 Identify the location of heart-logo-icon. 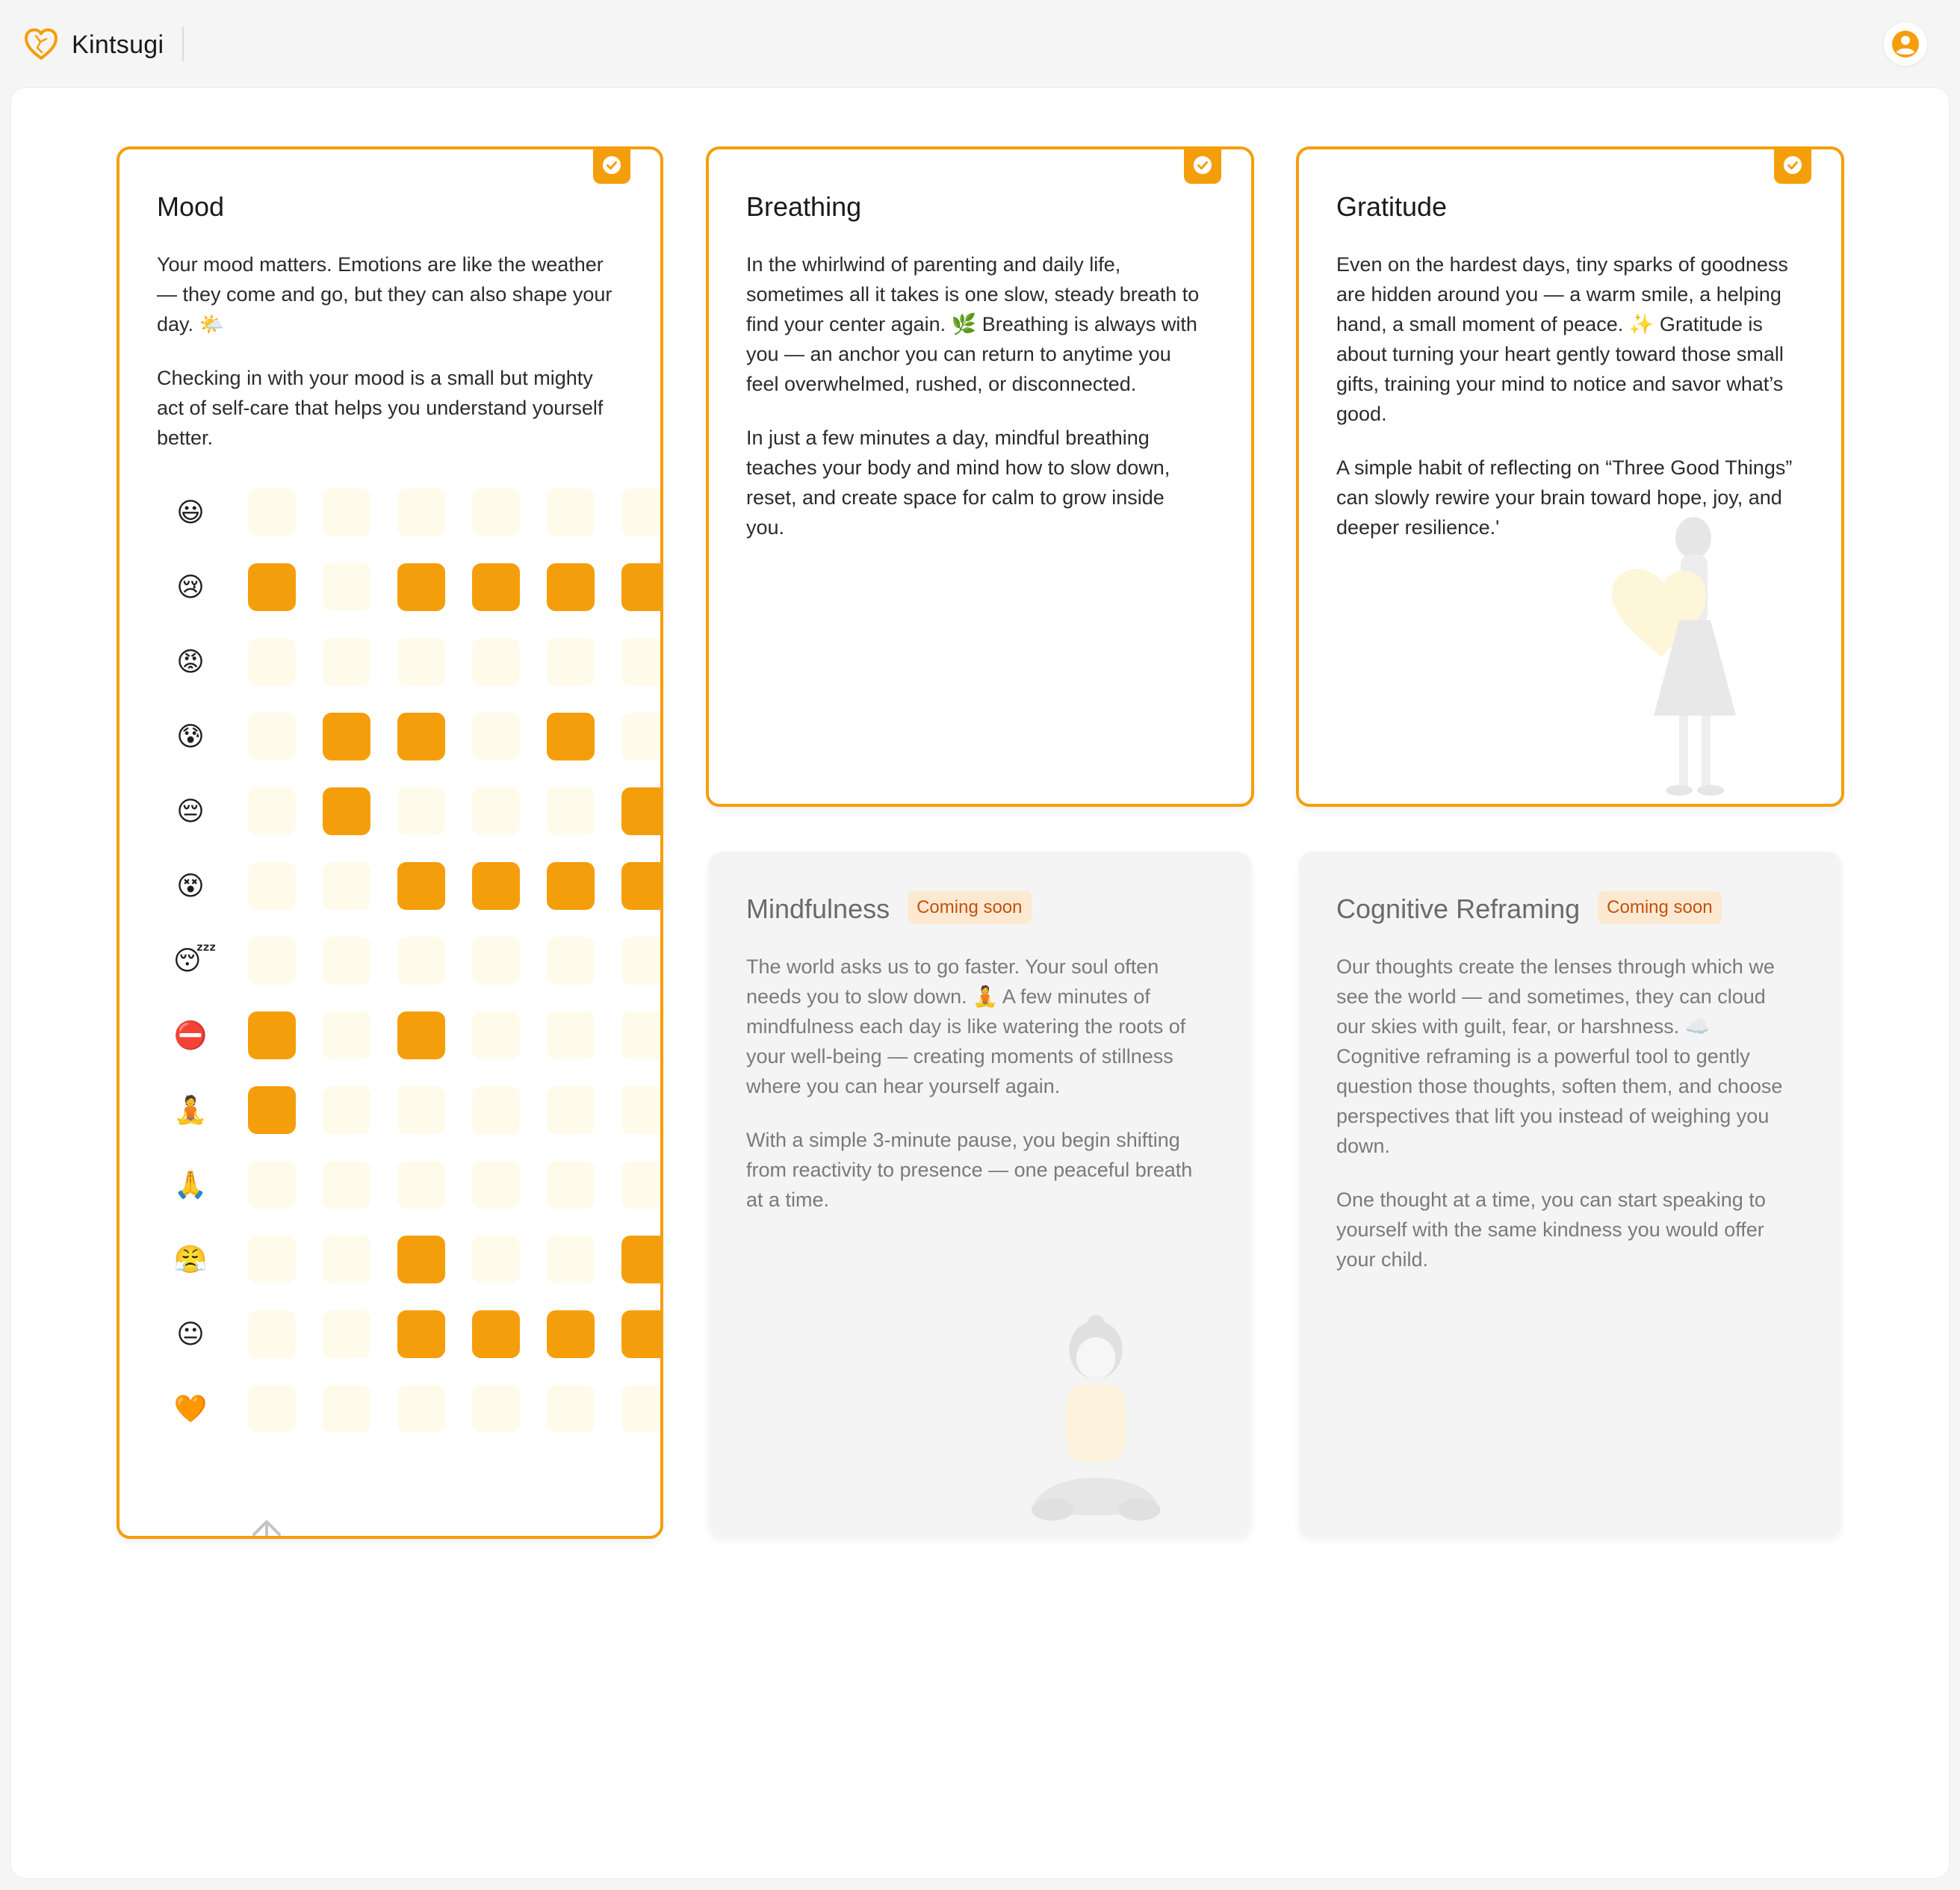
(41, 44).